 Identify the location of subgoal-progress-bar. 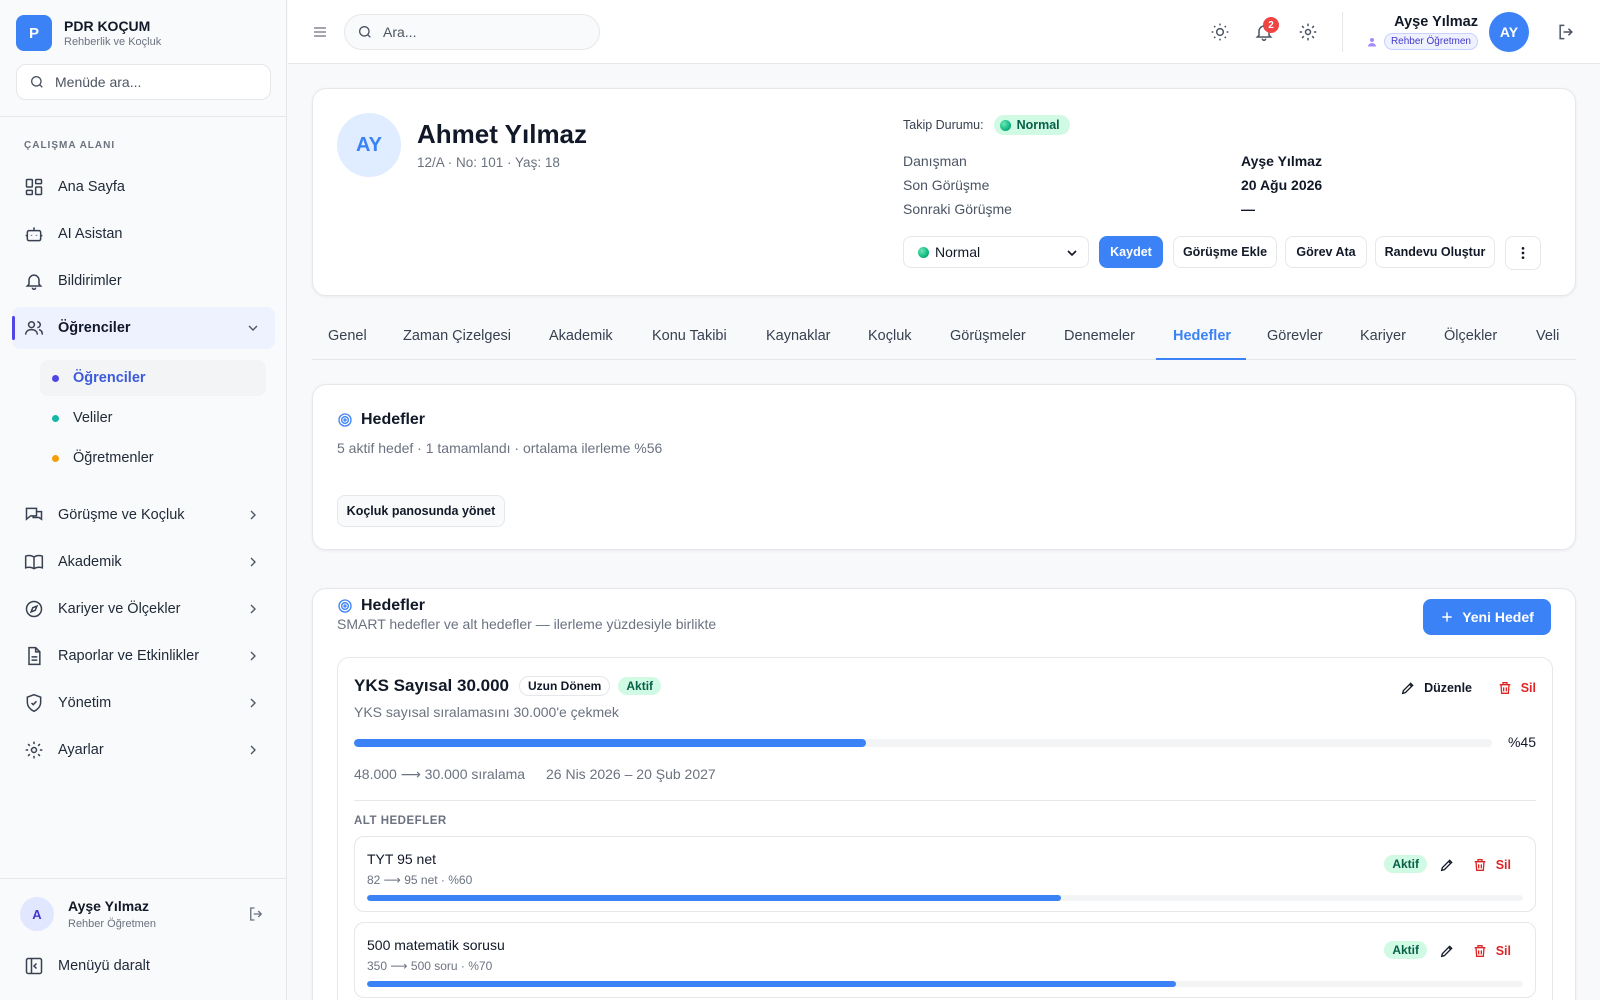
(945, 898).